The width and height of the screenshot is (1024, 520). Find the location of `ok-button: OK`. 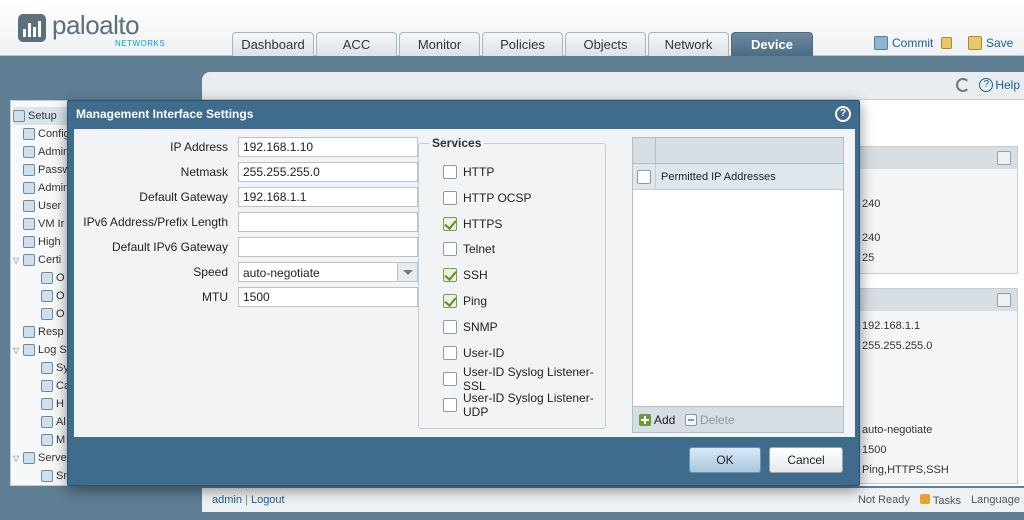

ok-button: OK is located at coordinates (725, 460).